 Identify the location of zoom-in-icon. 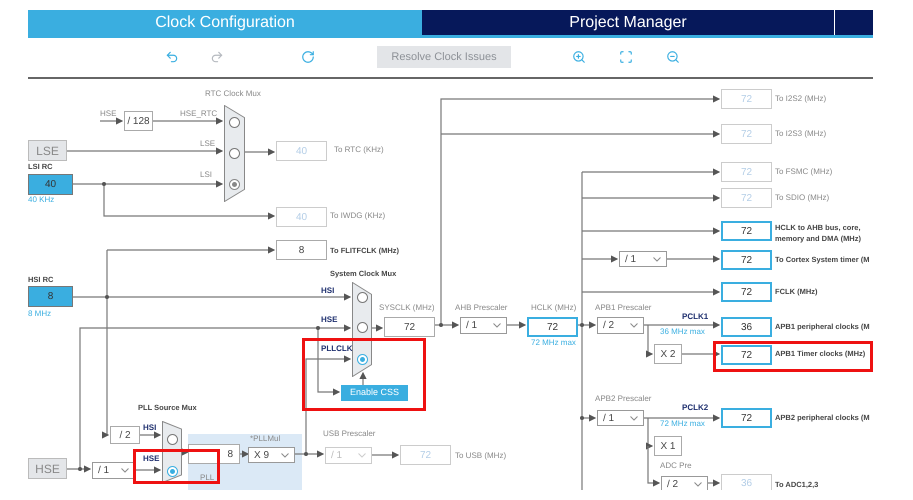
(579, 57).